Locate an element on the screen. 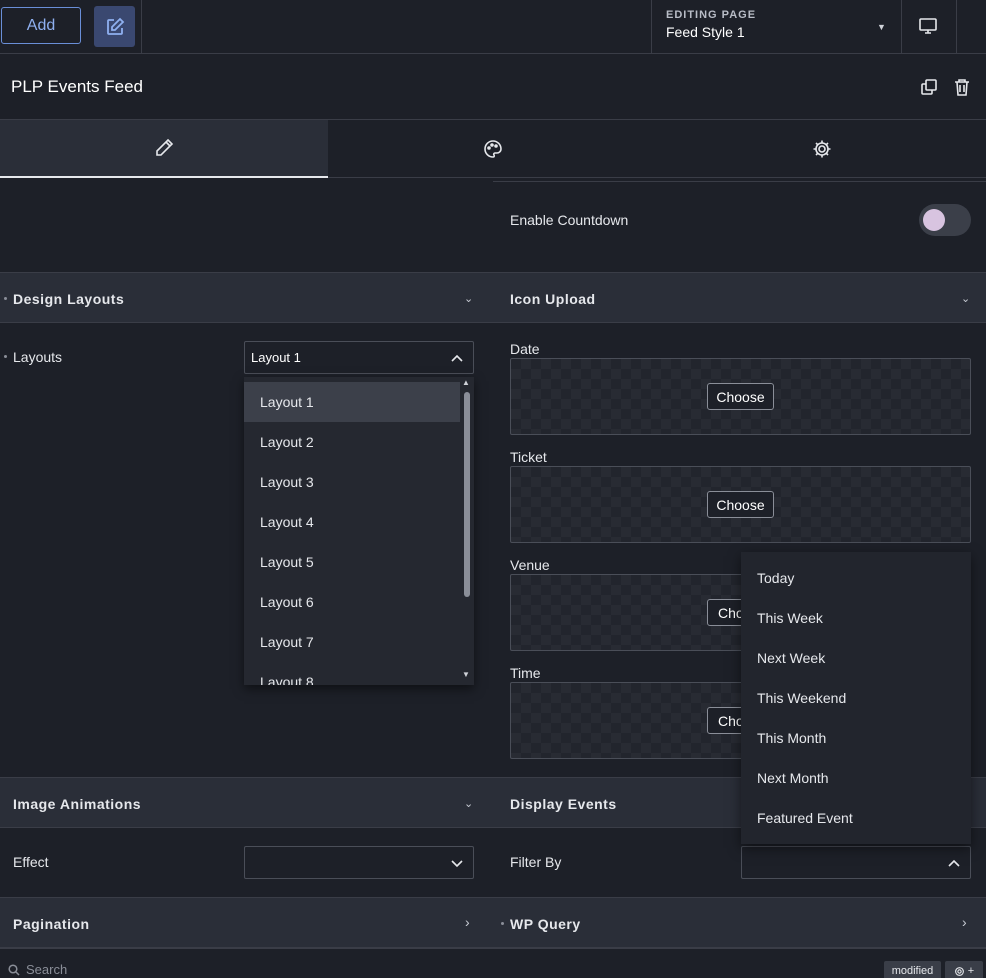 Image resolution: width=986 pixels, height=978 pixels. date-choose-button: Choose is located at coordinates (740, 396).